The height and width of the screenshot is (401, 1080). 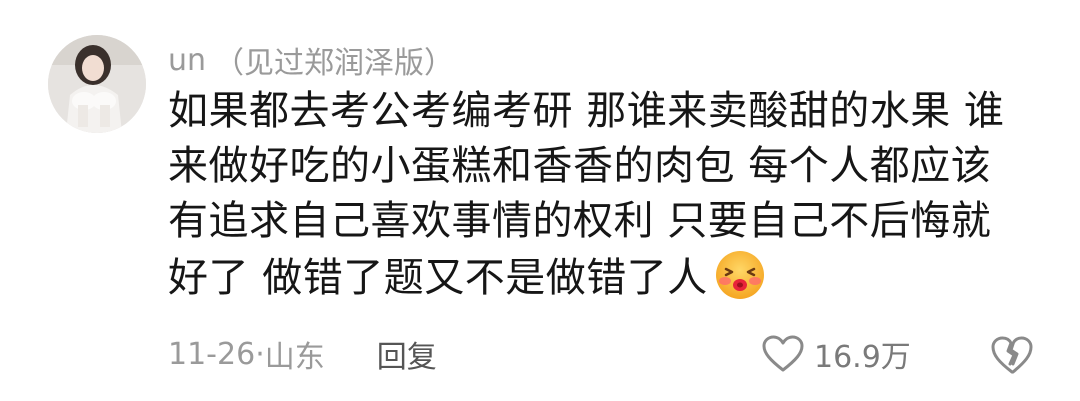 What do you see at coordinates (1012, 355) in the screenshot?
I see `broken-heart-icon` at bounding box center [1012, 355].